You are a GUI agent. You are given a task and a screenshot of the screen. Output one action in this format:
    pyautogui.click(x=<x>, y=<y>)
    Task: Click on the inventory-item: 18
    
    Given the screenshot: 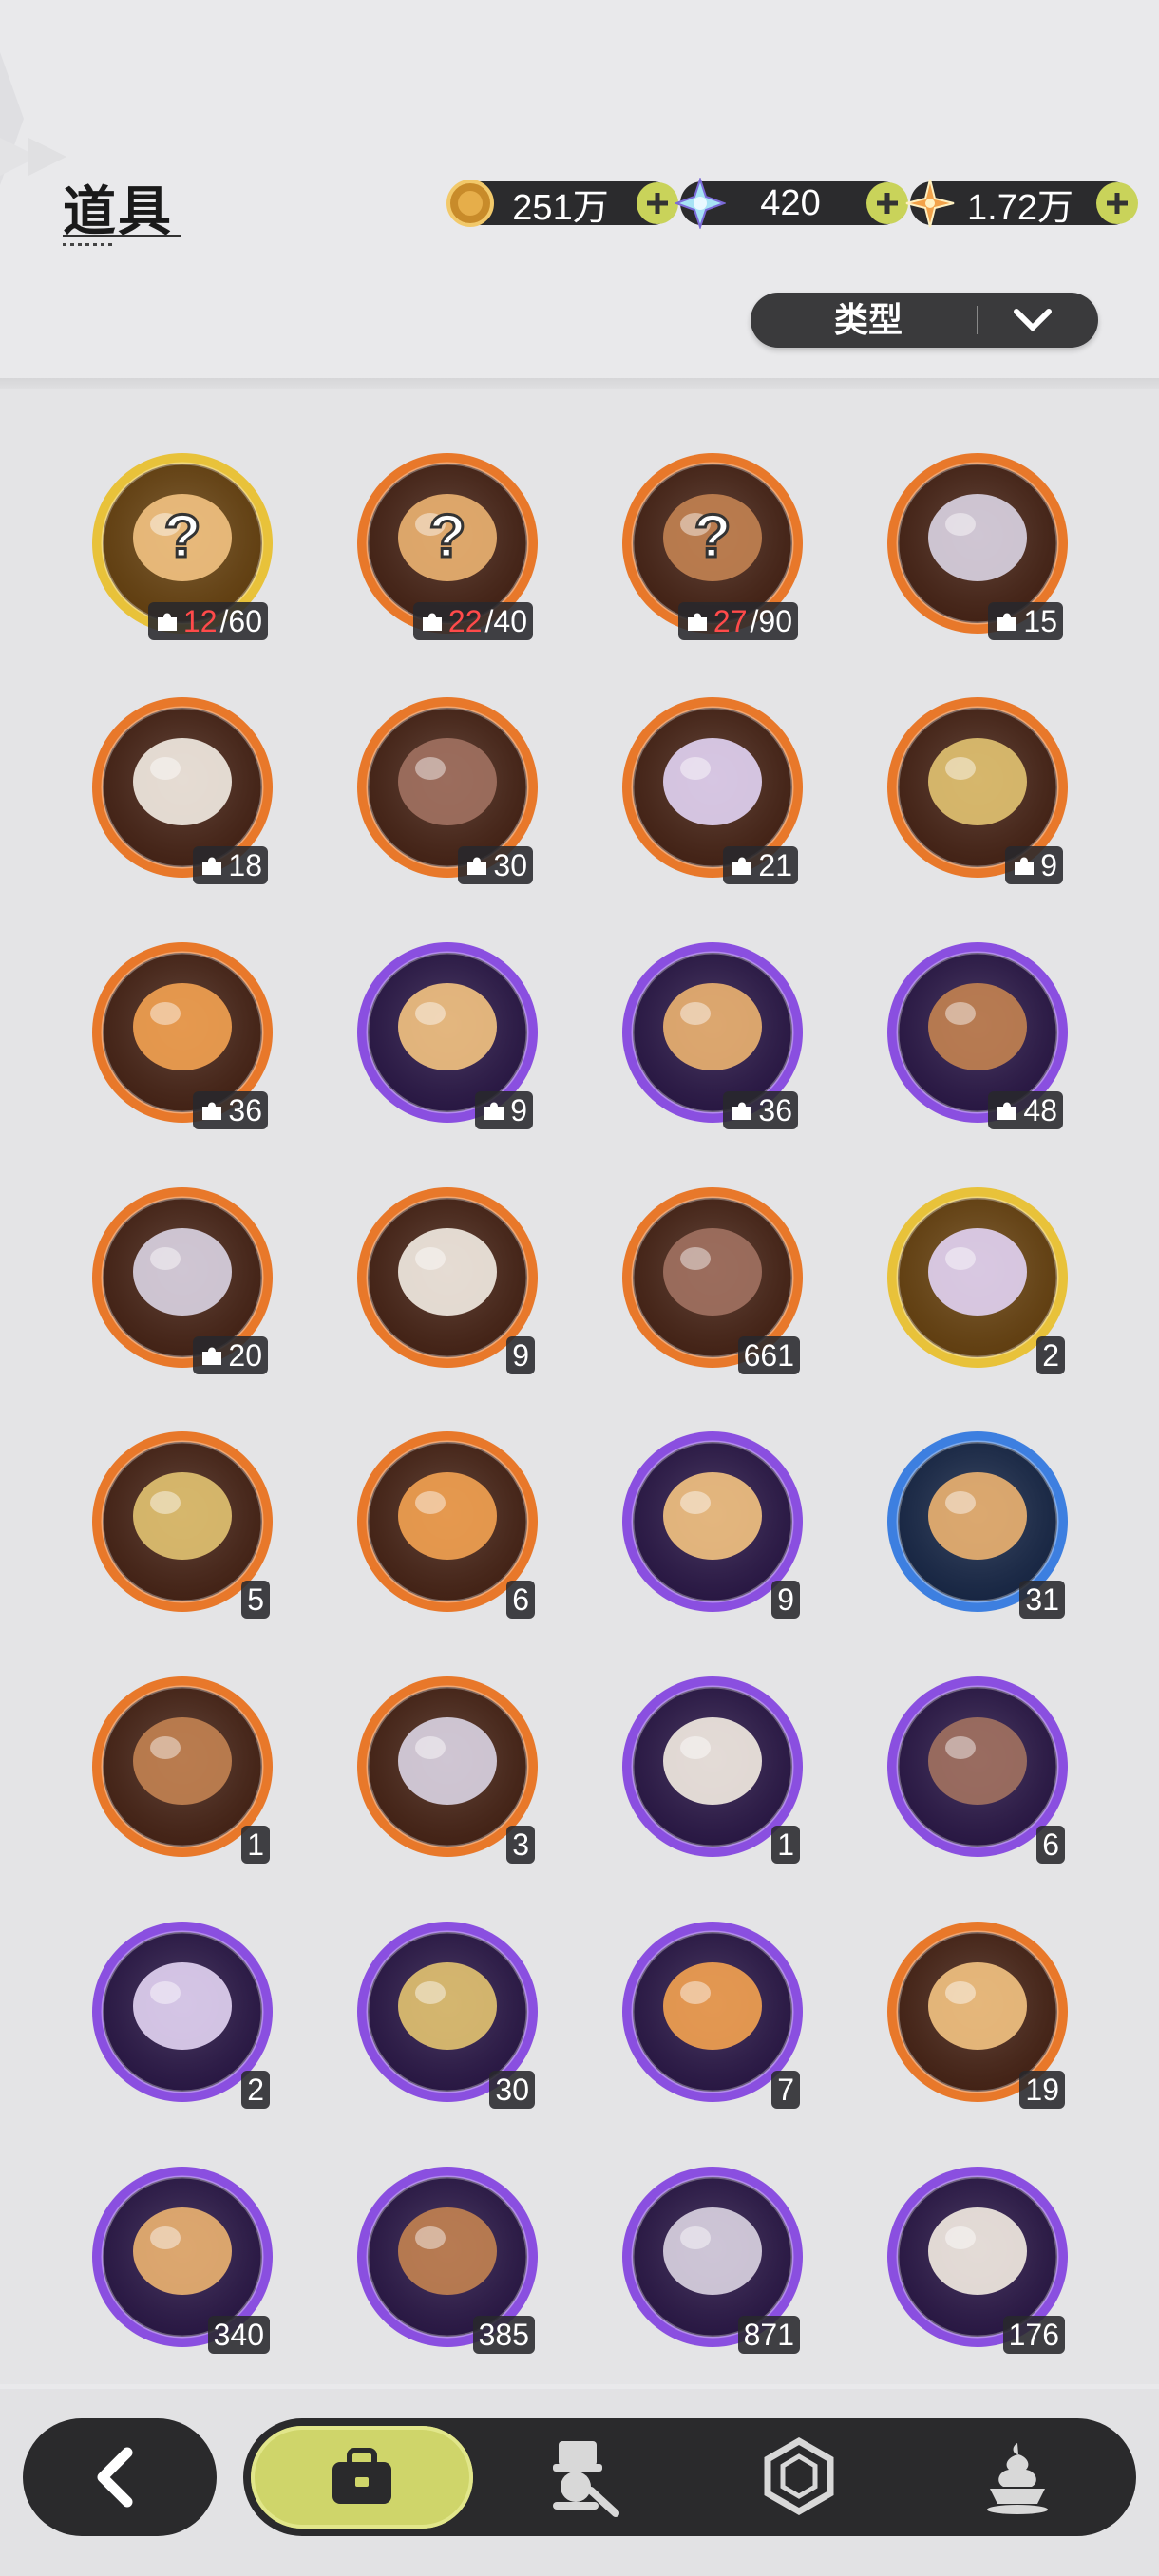 What is the action you would take?
    pyautogui.click(x=182, y=789)
    